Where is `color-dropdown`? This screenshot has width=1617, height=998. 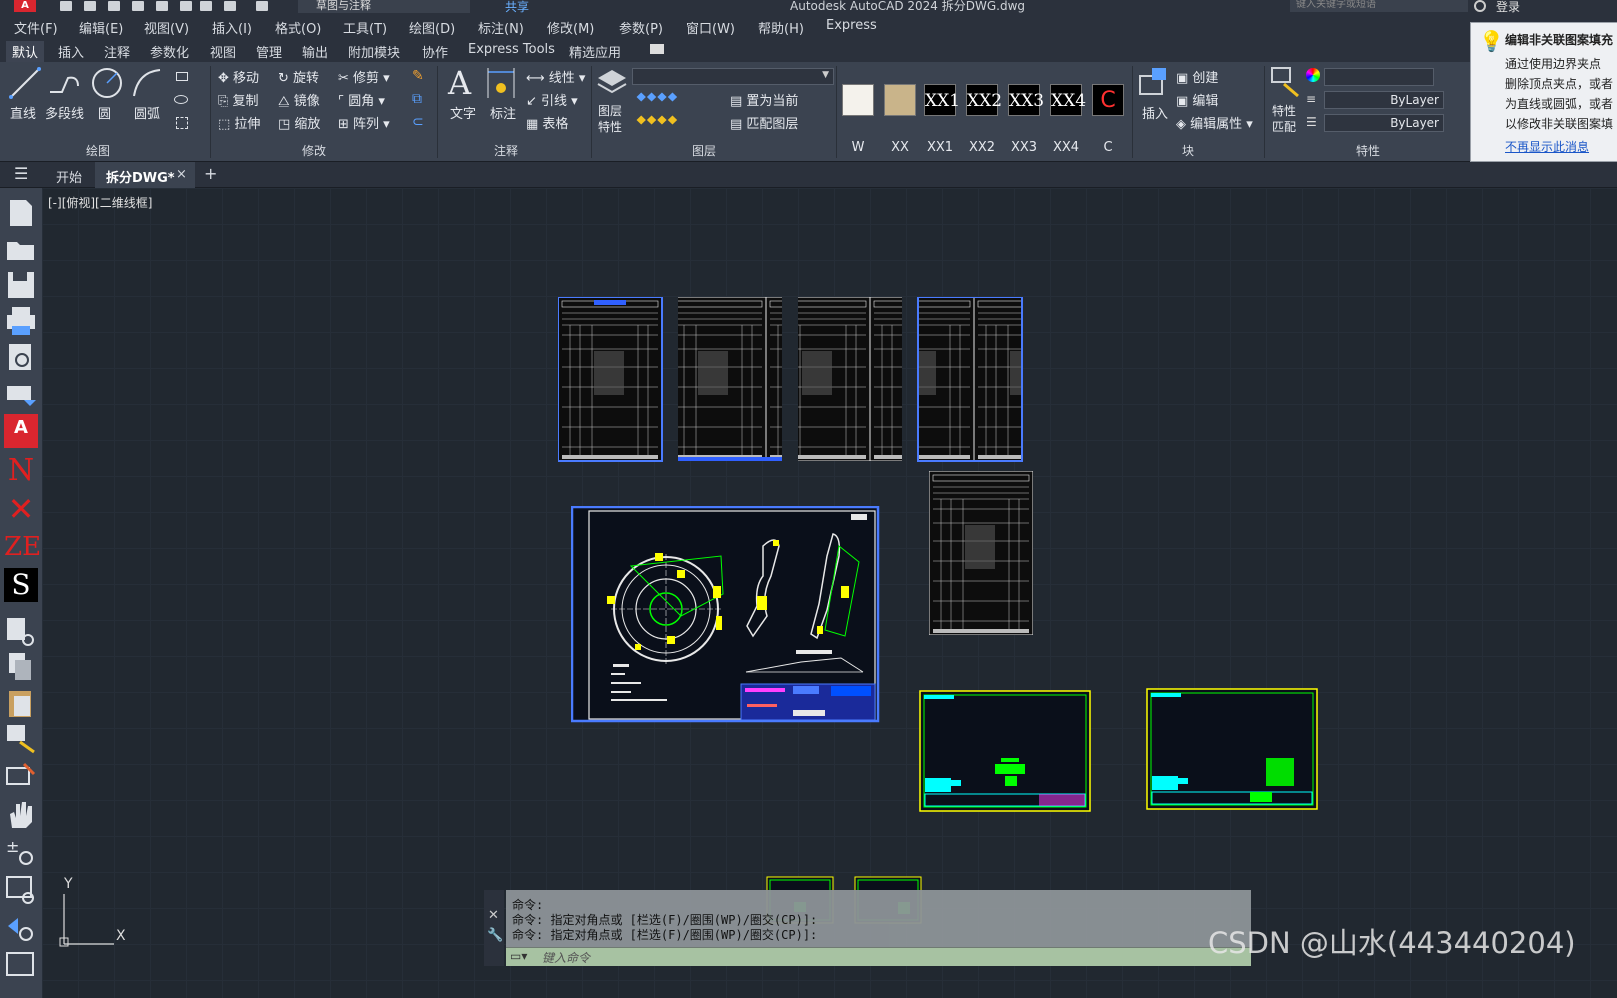
color-dropdown is located at coordinates (1379, 77).